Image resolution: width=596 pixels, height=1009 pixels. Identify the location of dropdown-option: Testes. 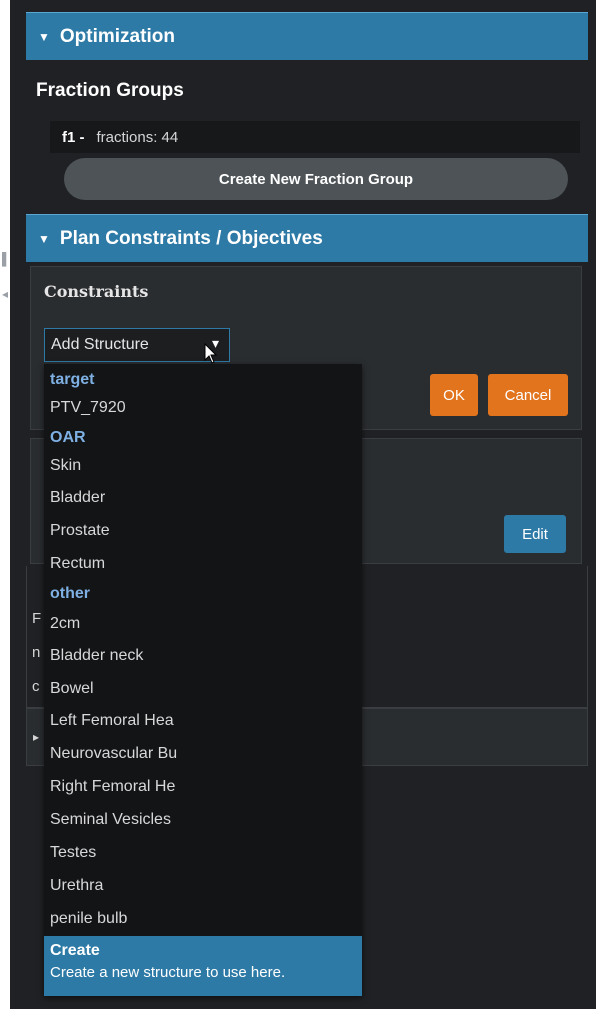
(203, 853).